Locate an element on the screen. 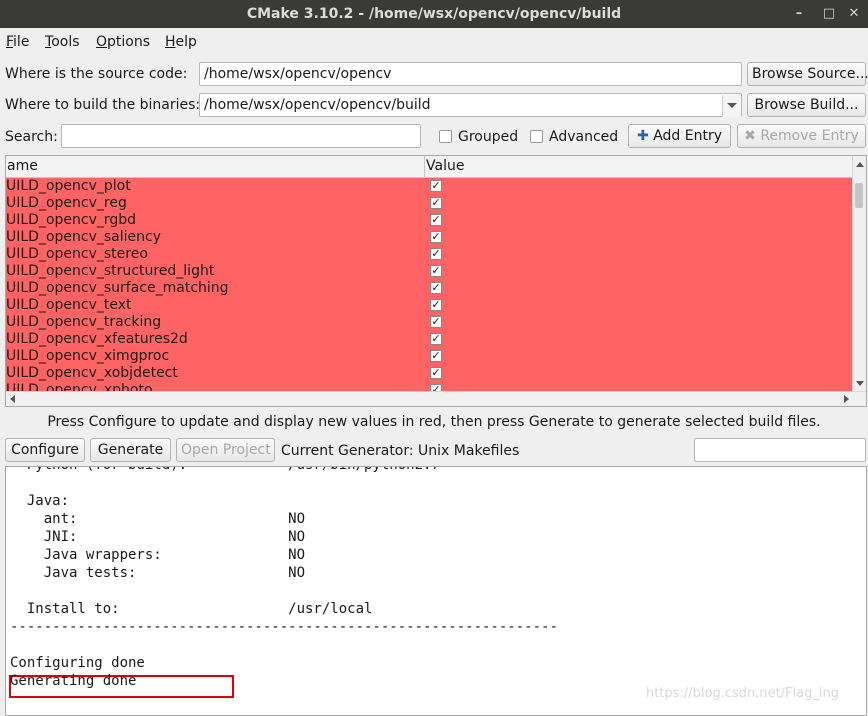 The image size is (868, 716). open-project-button: Open Project is located at coordinates (225, 450).